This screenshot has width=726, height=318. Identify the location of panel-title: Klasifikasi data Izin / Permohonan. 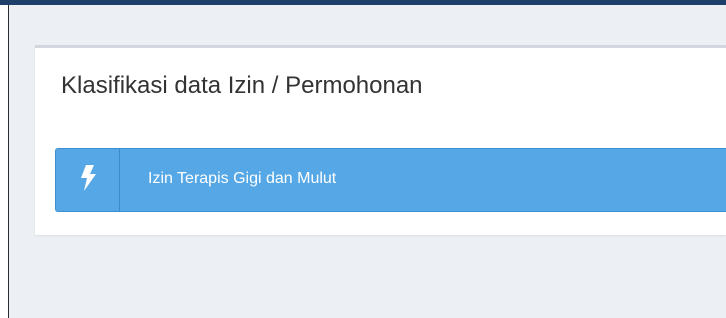
(242, 85).